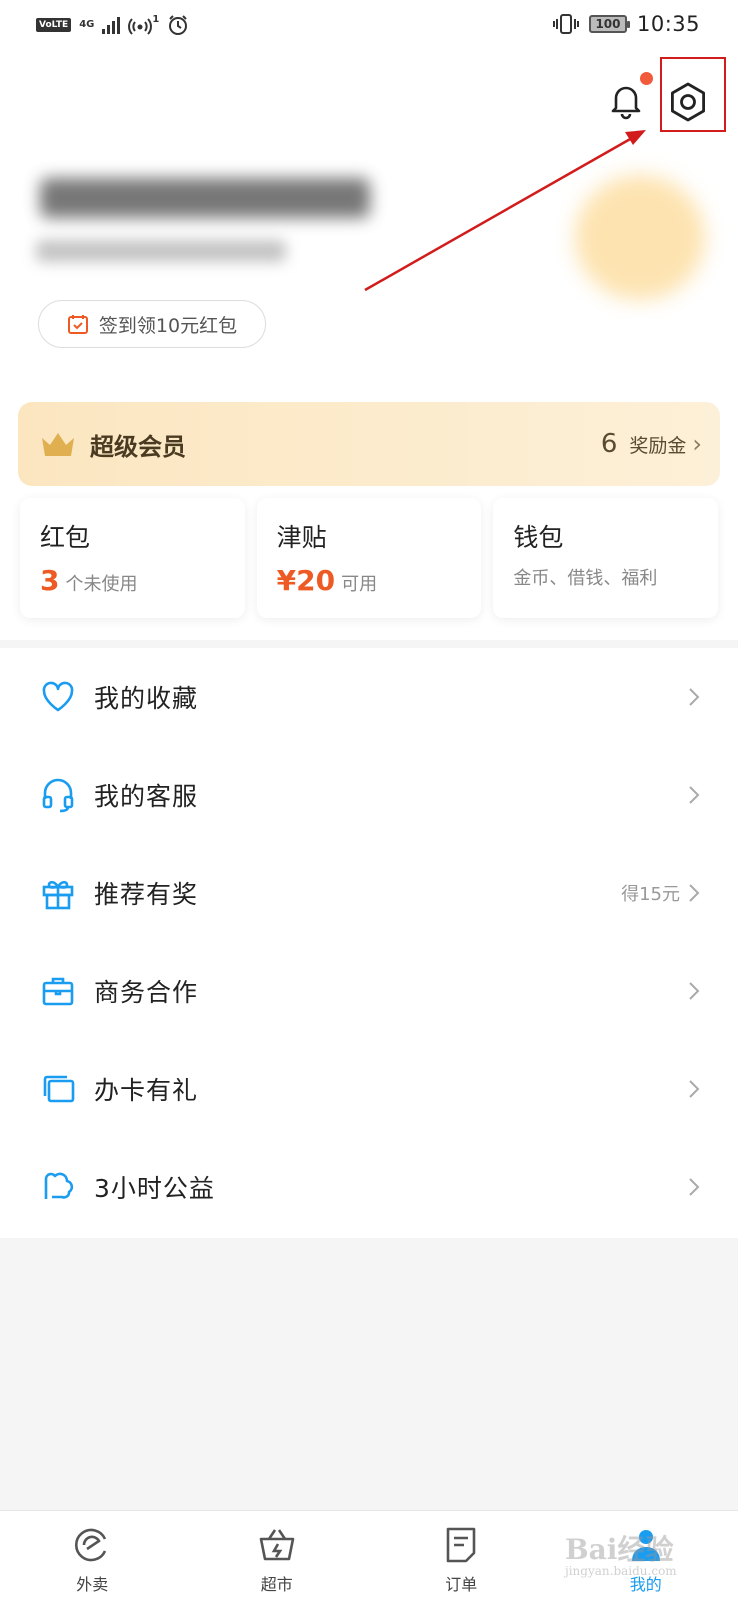  Describe the element at coordinates (626, 100) in the screenshot. I see `bell-icon` at that location.